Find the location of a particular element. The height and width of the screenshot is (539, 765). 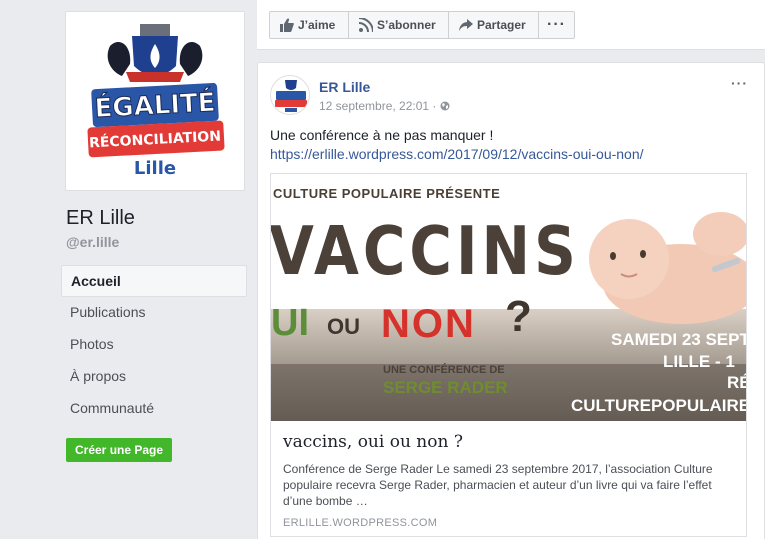

nav-item-photos: Photos is located at coordinates (154, 345).